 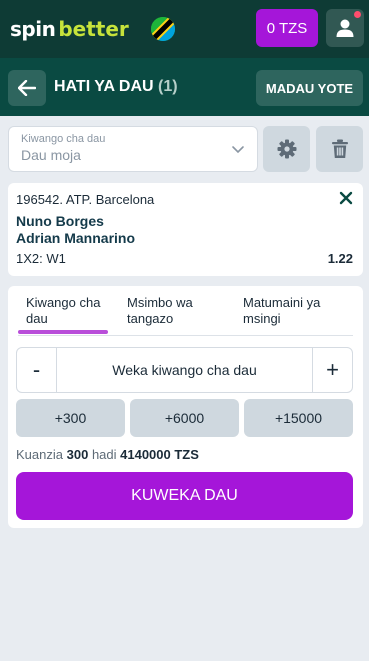 I want to click on stake-stepper: - +, so click(x=184, y=370).